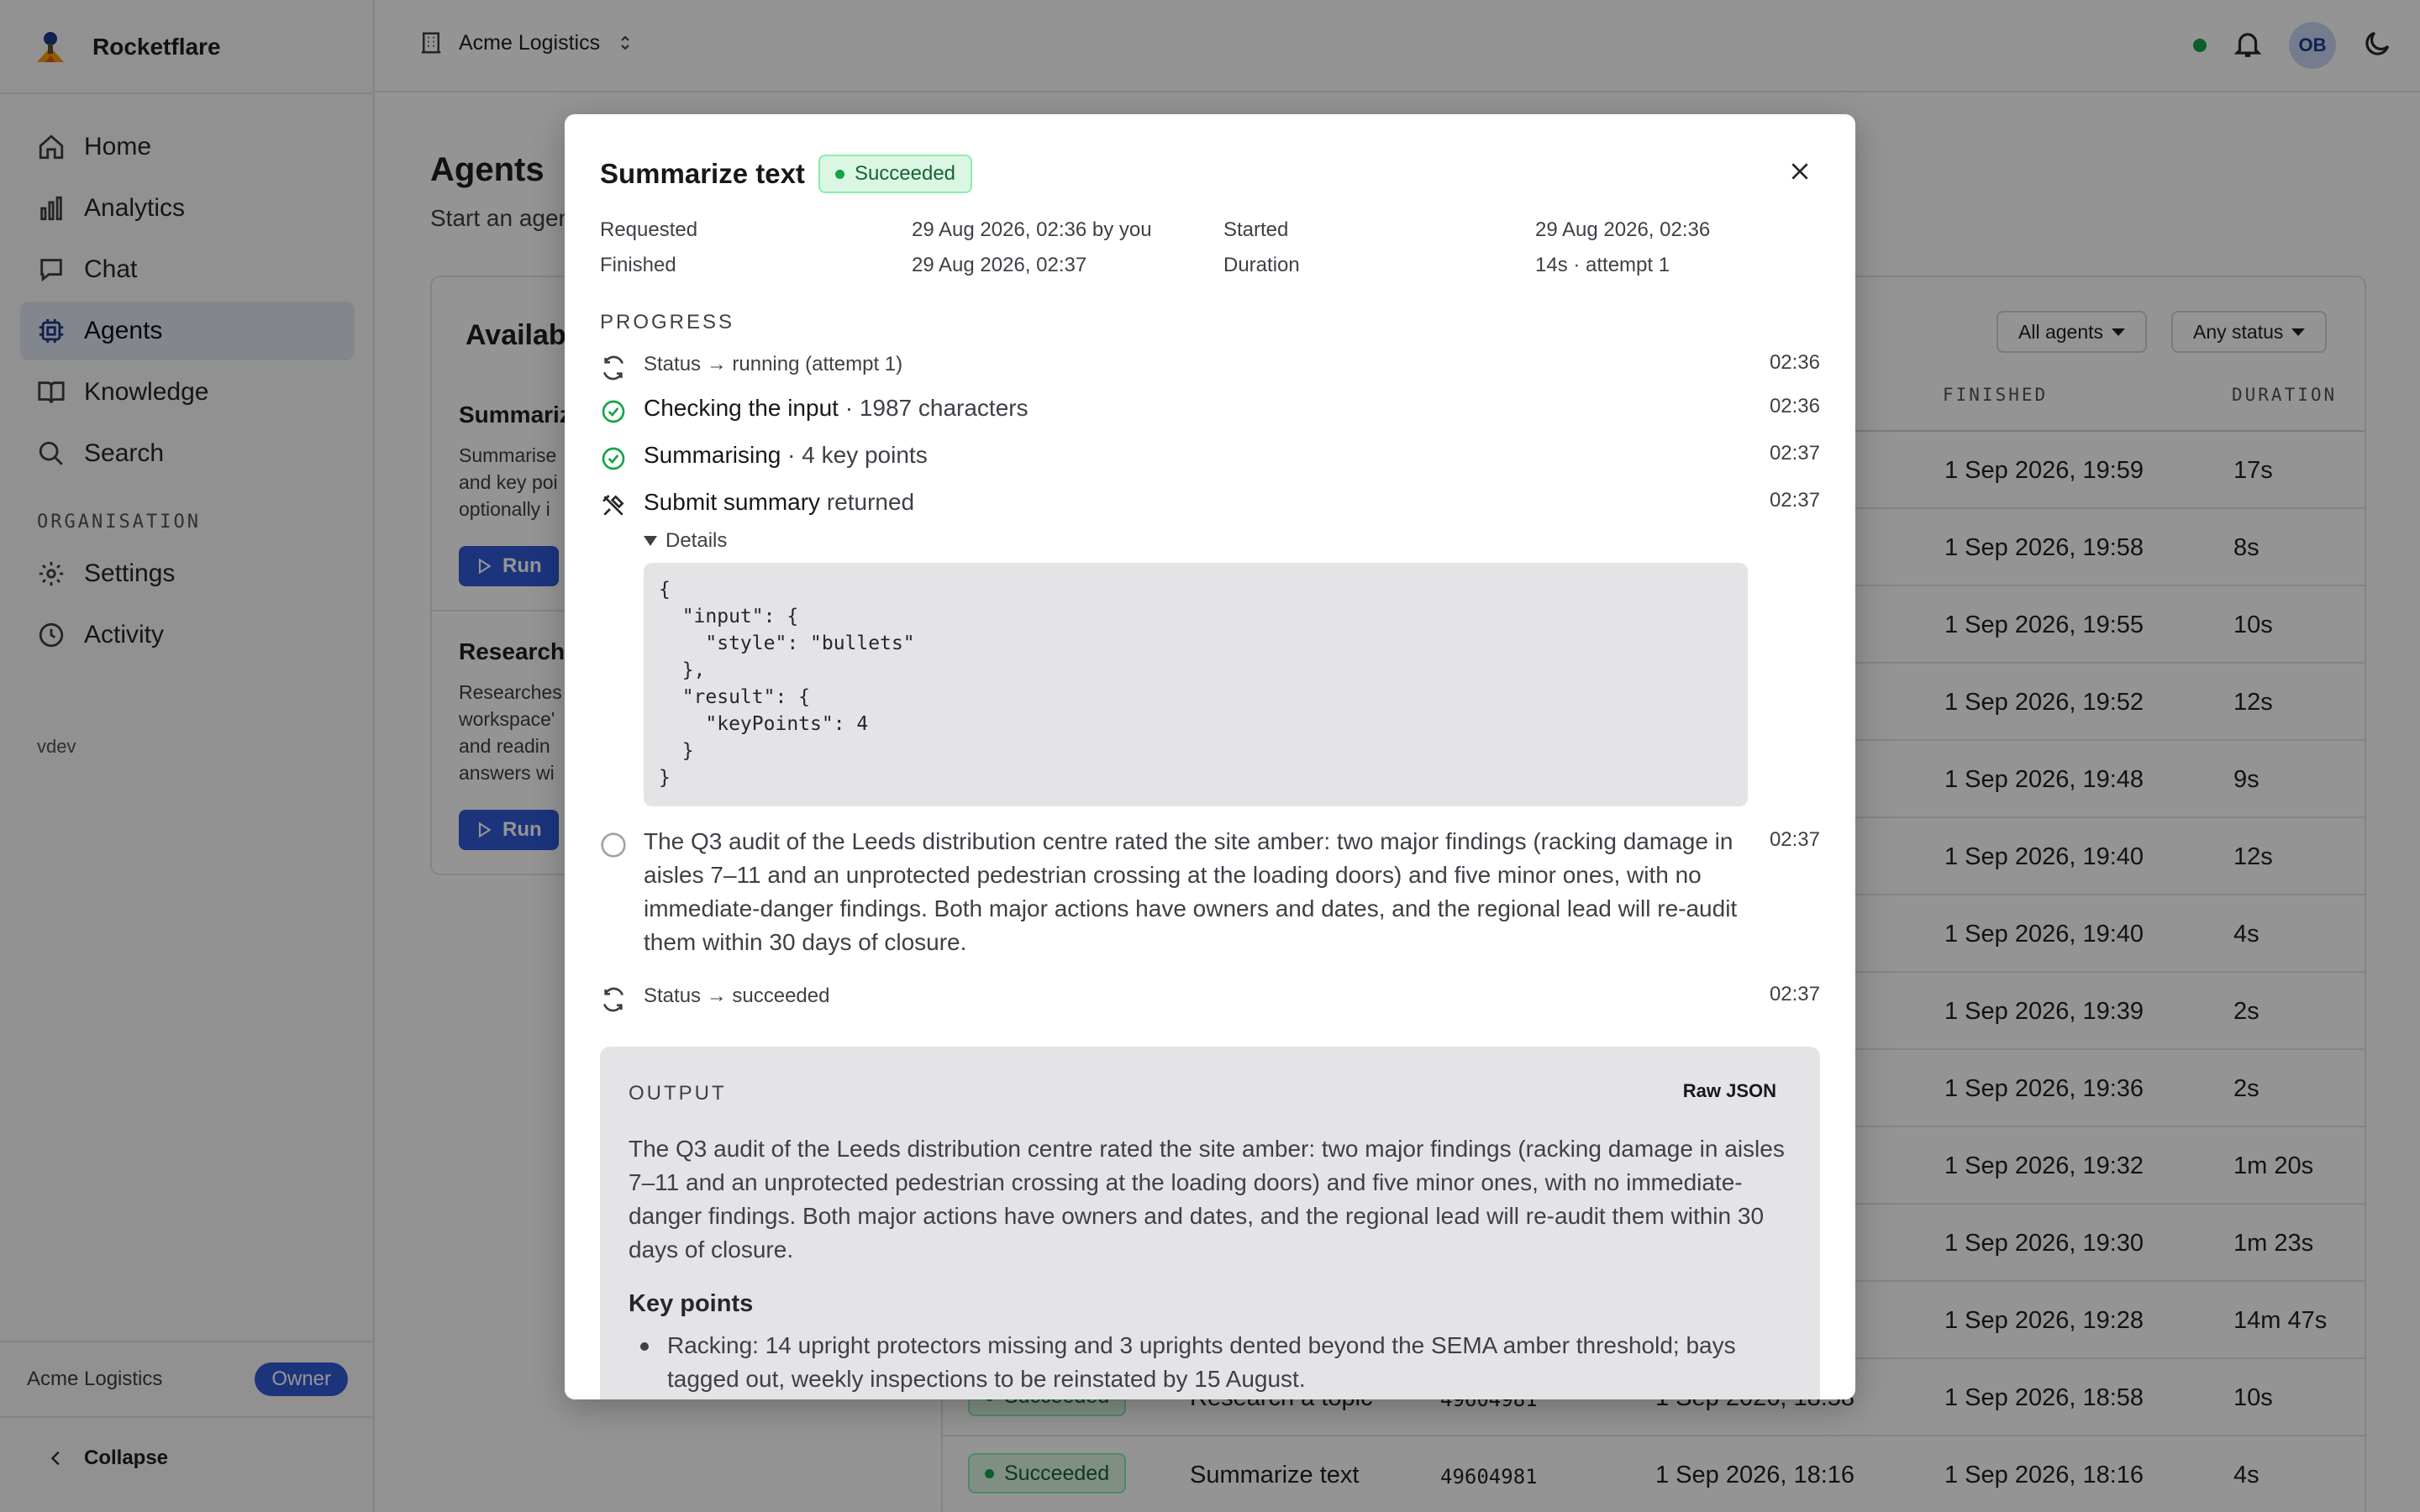  I want to click on event-detail: returned, so click(868, 502).